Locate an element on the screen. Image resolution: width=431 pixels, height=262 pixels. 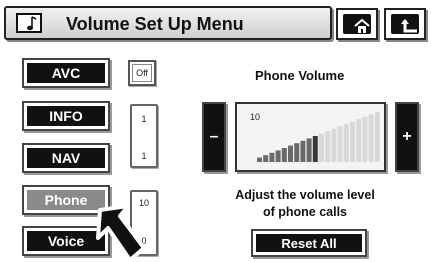
home-button is located at coordinates (357, 24).